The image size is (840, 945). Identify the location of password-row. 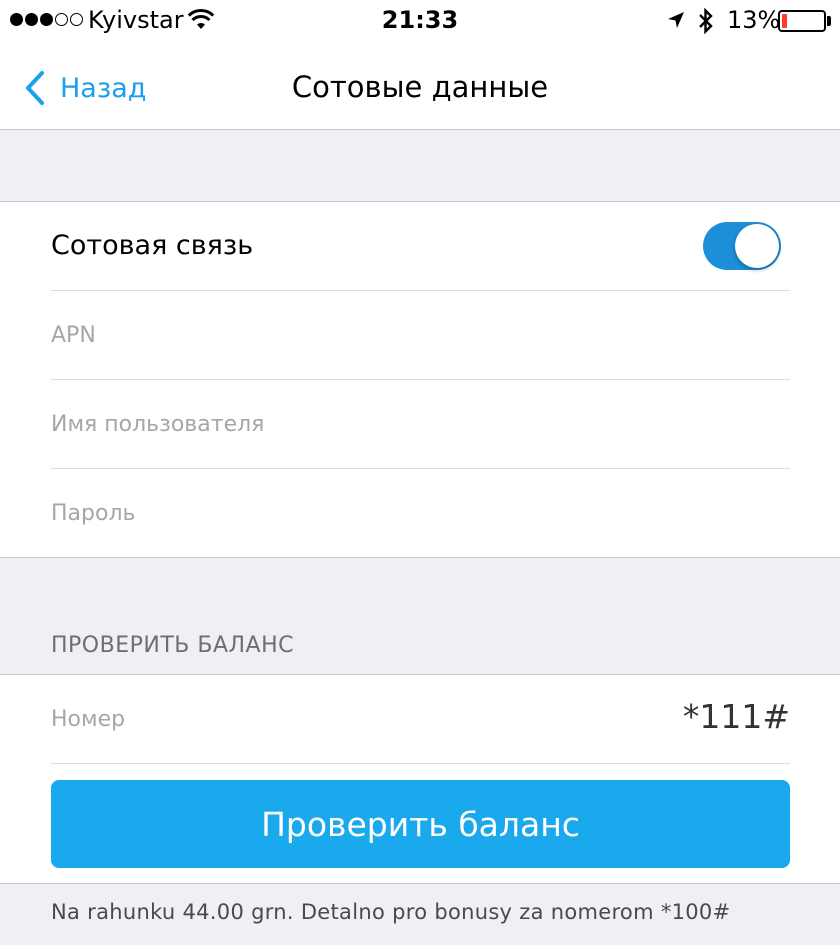
(420, 513).